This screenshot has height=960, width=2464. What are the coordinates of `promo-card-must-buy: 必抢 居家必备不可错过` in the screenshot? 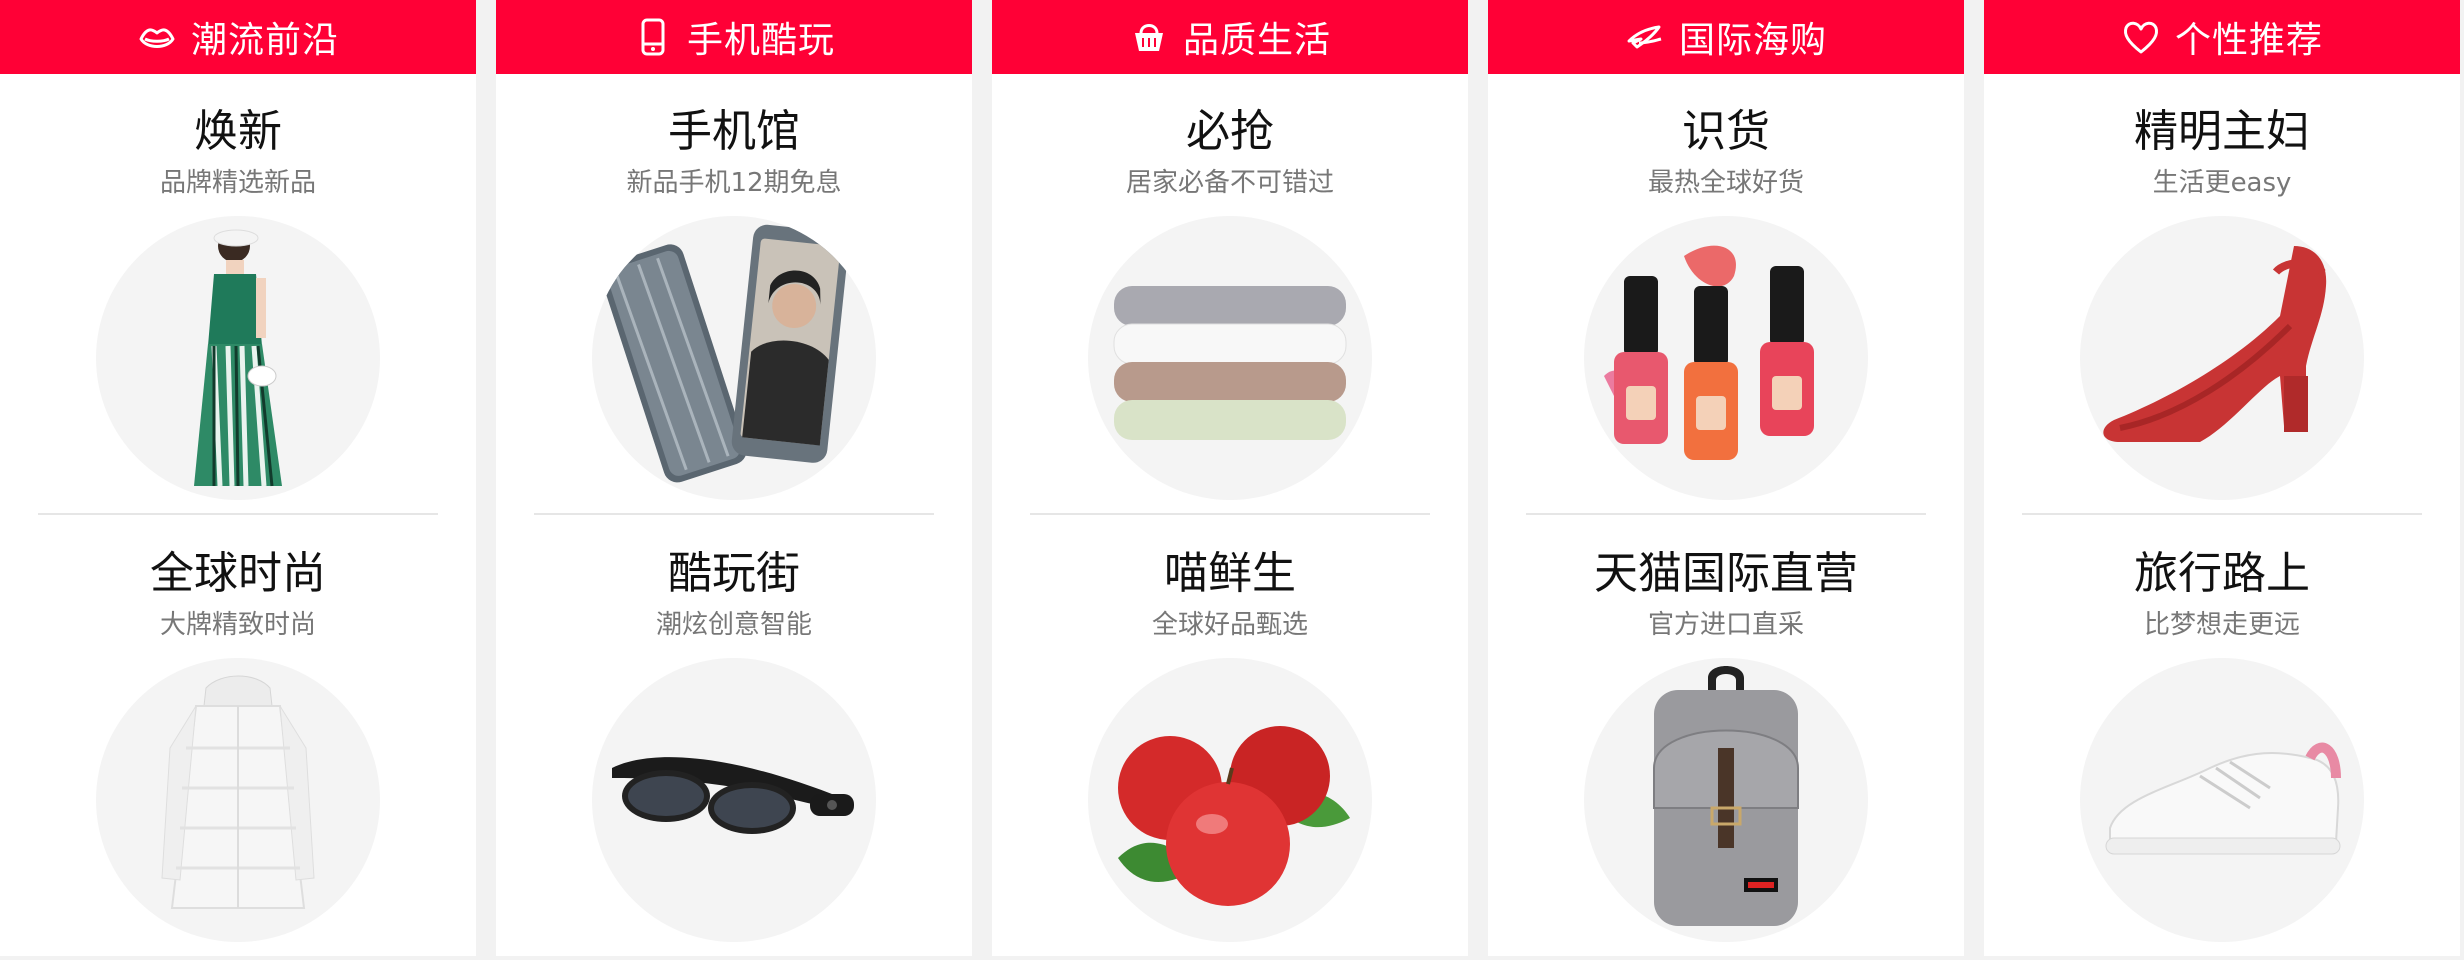 It's located at (1230, 295).